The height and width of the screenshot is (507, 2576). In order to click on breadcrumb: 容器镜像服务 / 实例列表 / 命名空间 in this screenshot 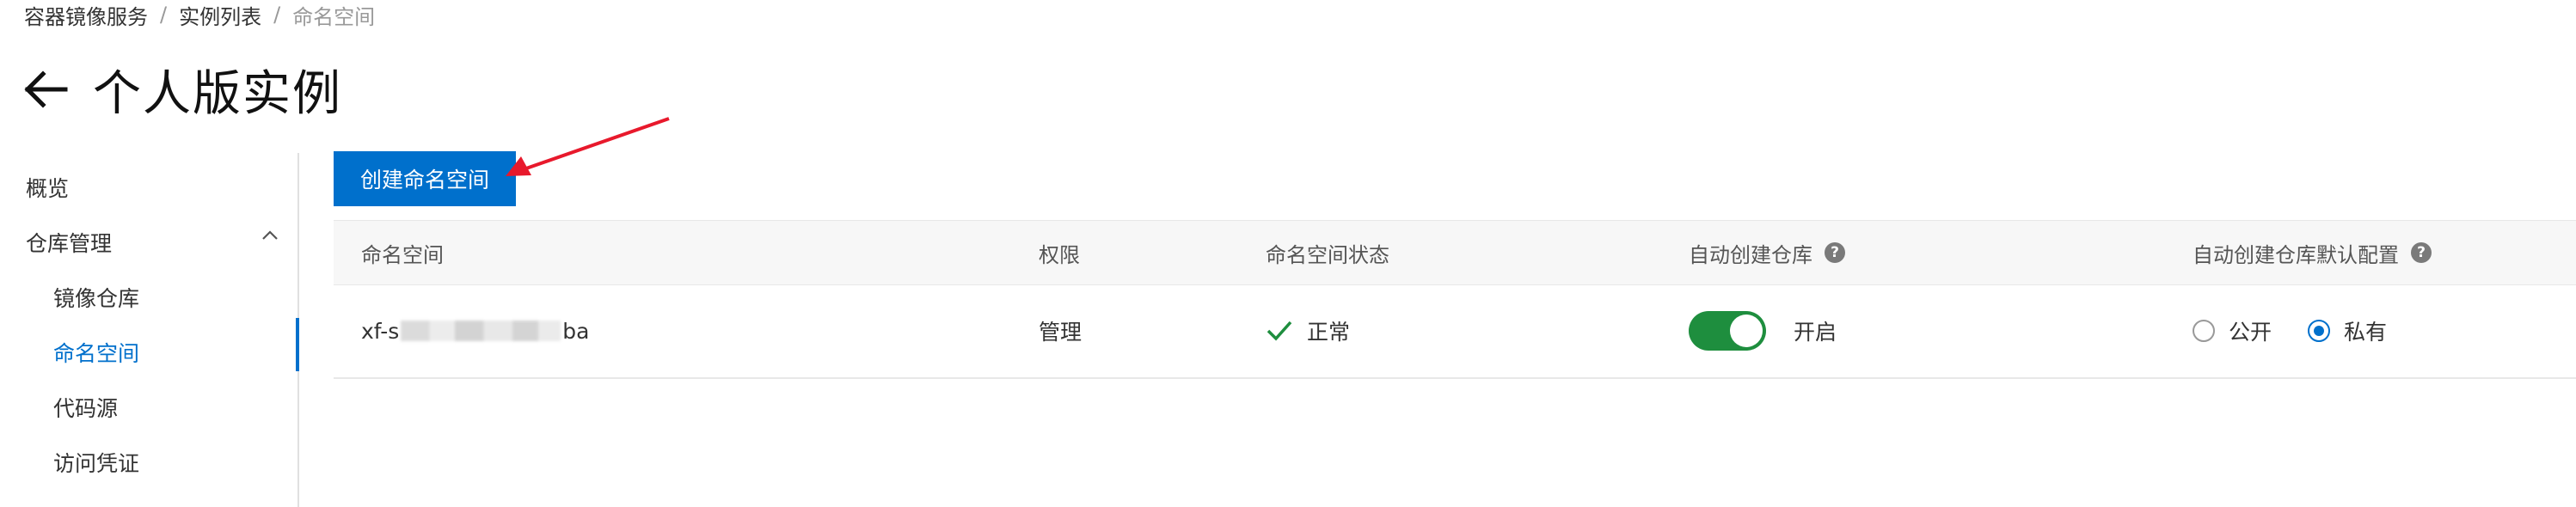, I will do `click(199, 14)`.